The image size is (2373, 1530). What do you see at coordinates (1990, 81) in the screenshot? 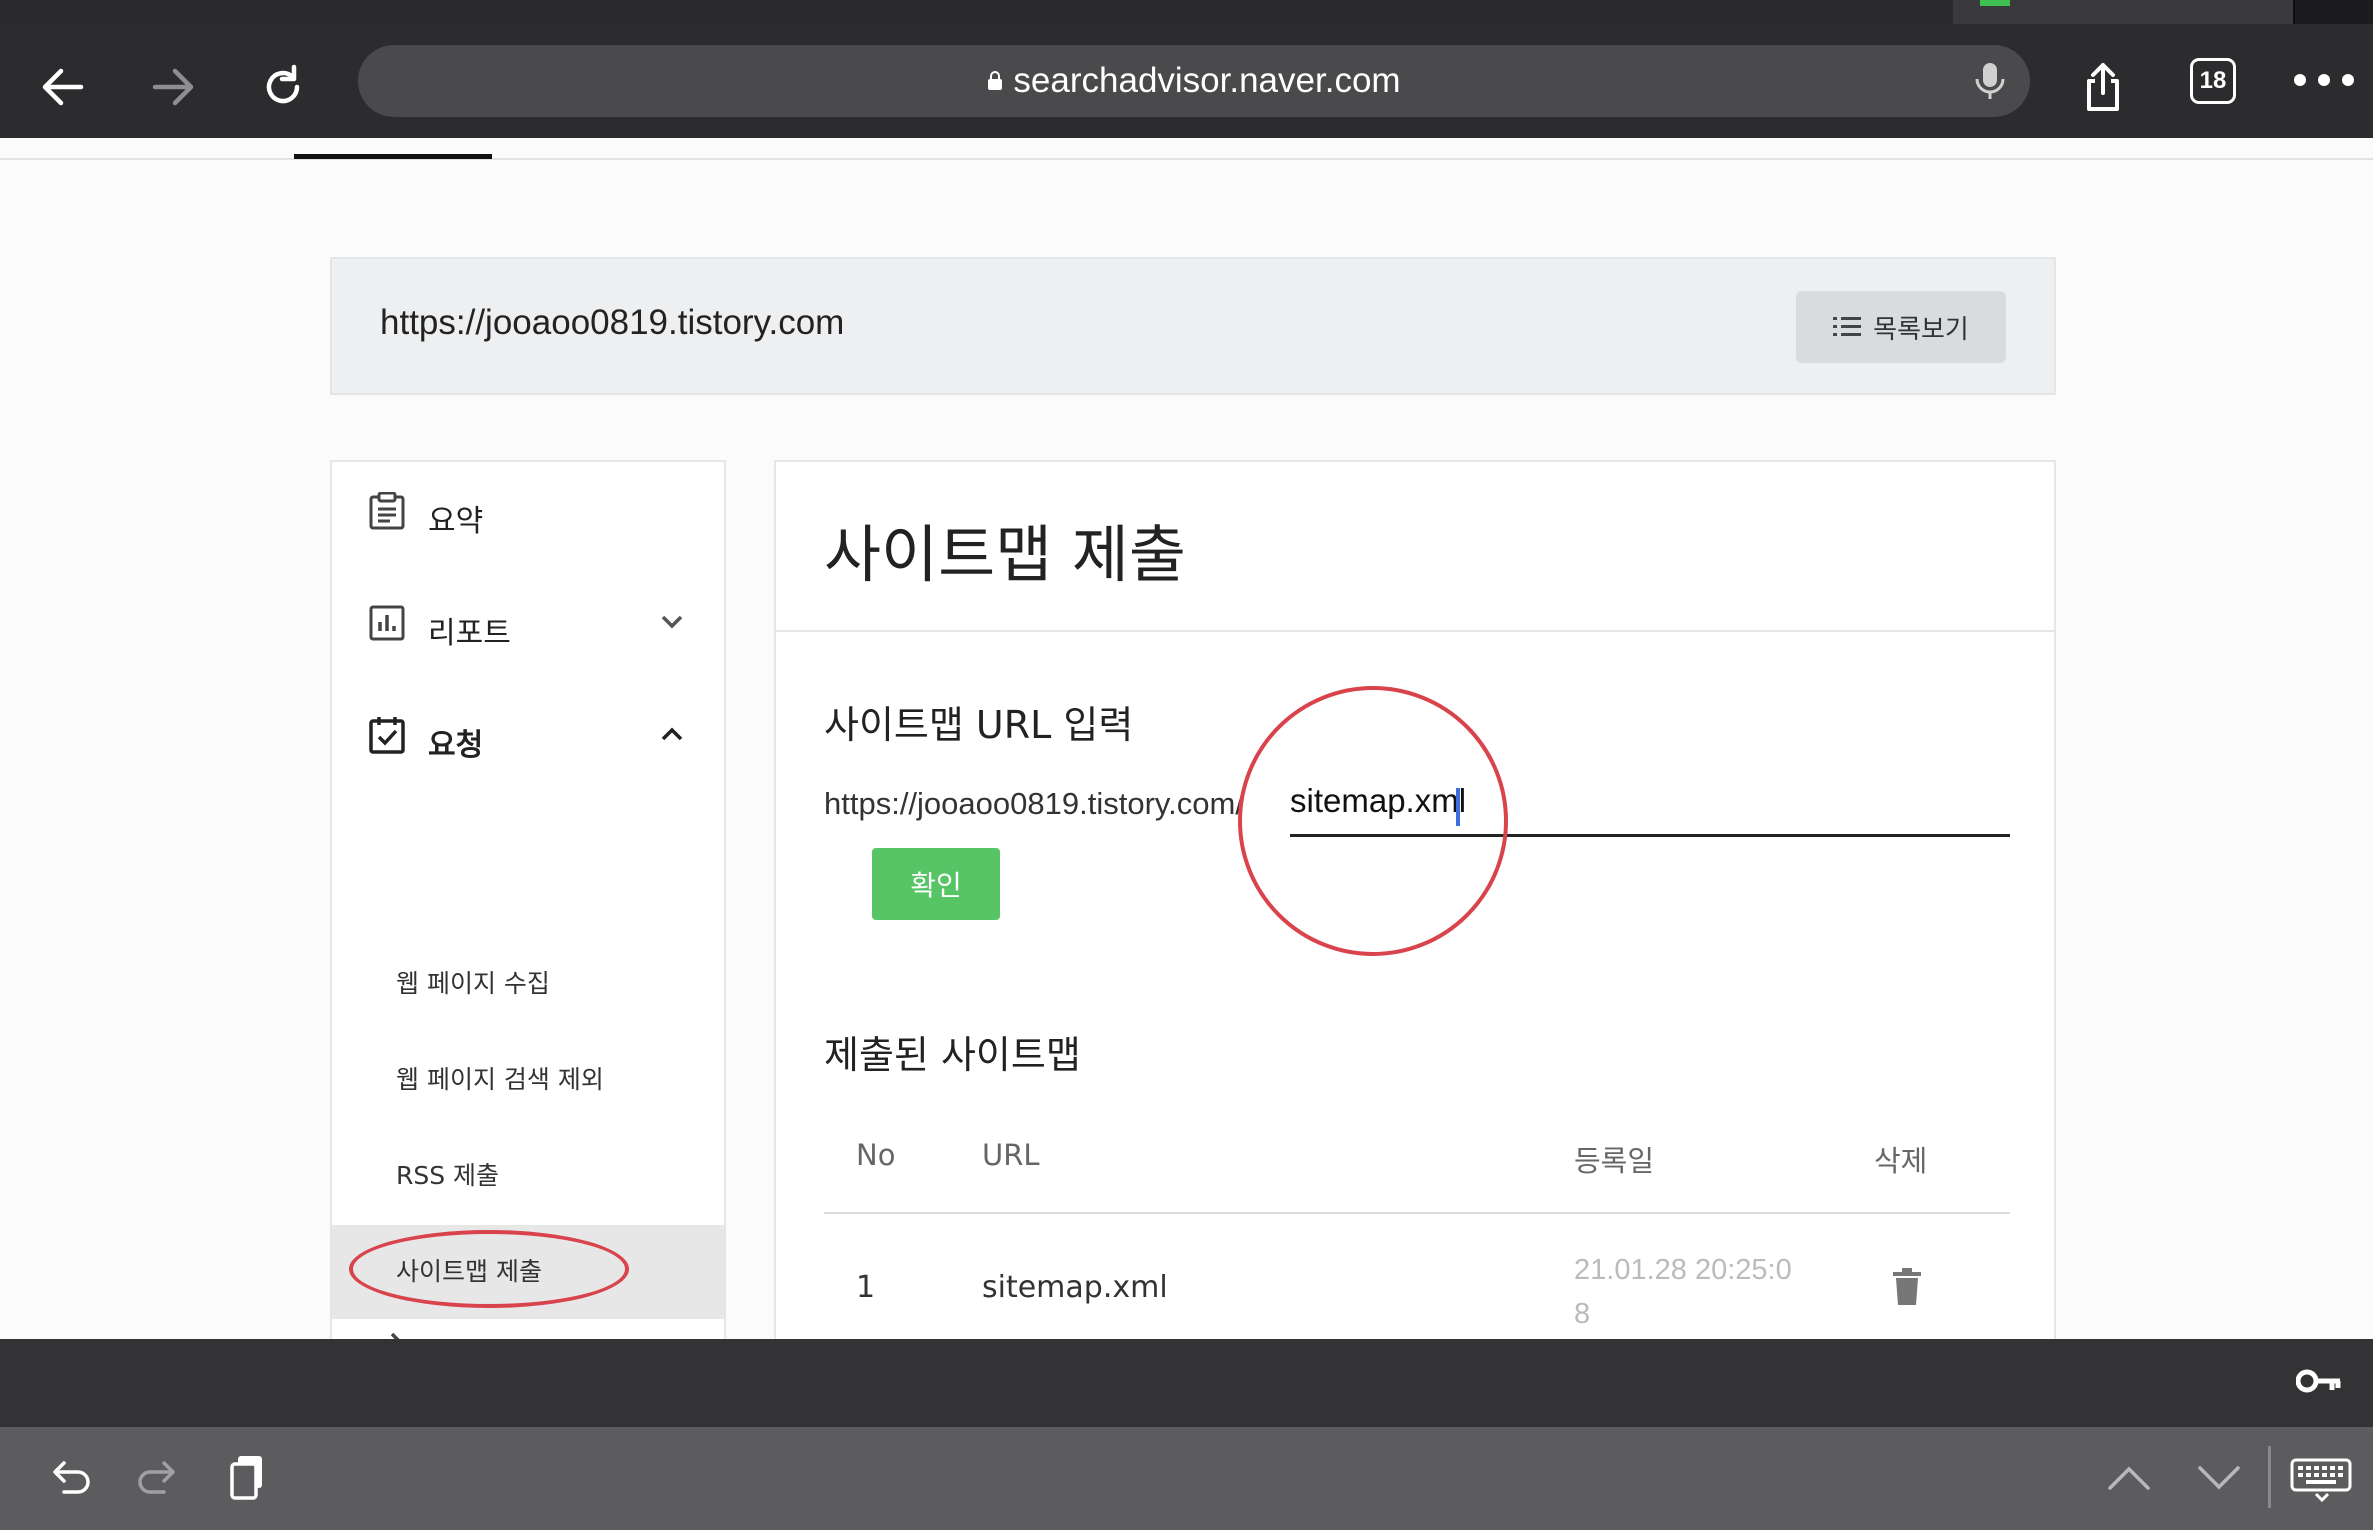
I see `microphone-icon` at bounding box center [1990, 81].